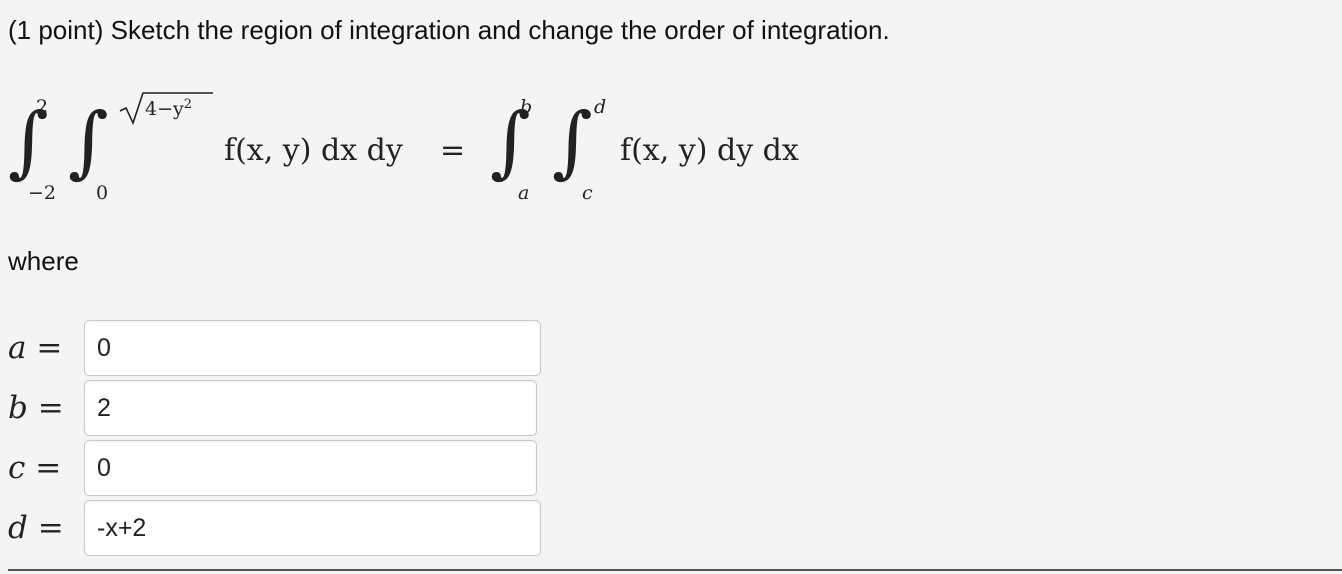  I want to click on answer-input-b: 2, so click(310, 408).